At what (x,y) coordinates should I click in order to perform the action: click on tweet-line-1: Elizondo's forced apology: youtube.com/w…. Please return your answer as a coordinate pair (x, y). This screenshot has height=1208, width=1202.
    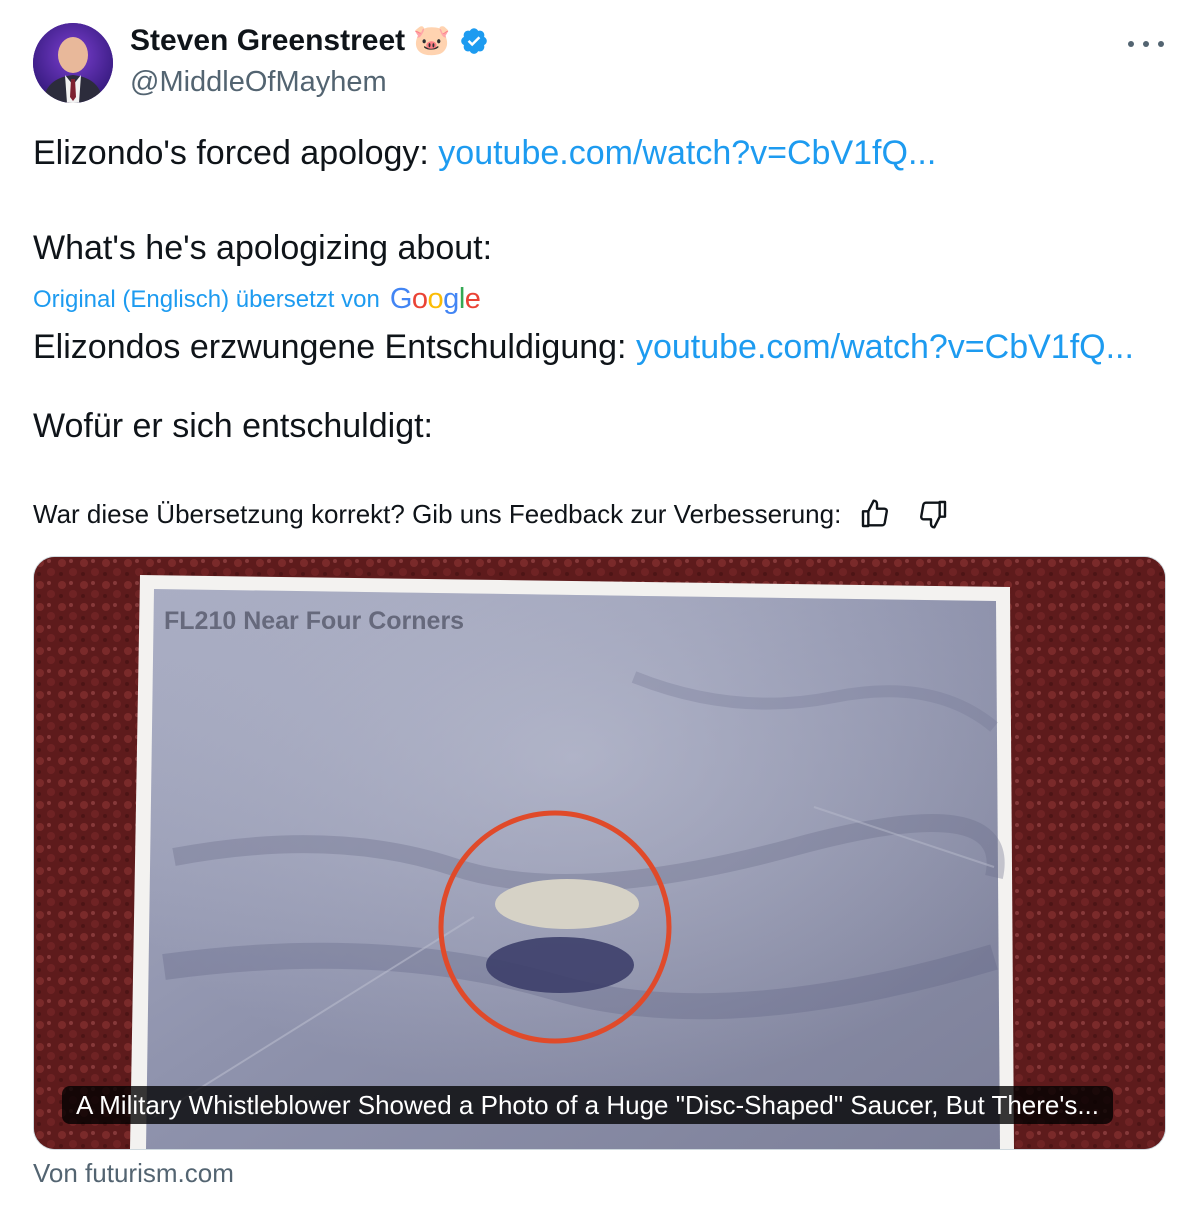
    Looking at the image, I should click on (484, 153).